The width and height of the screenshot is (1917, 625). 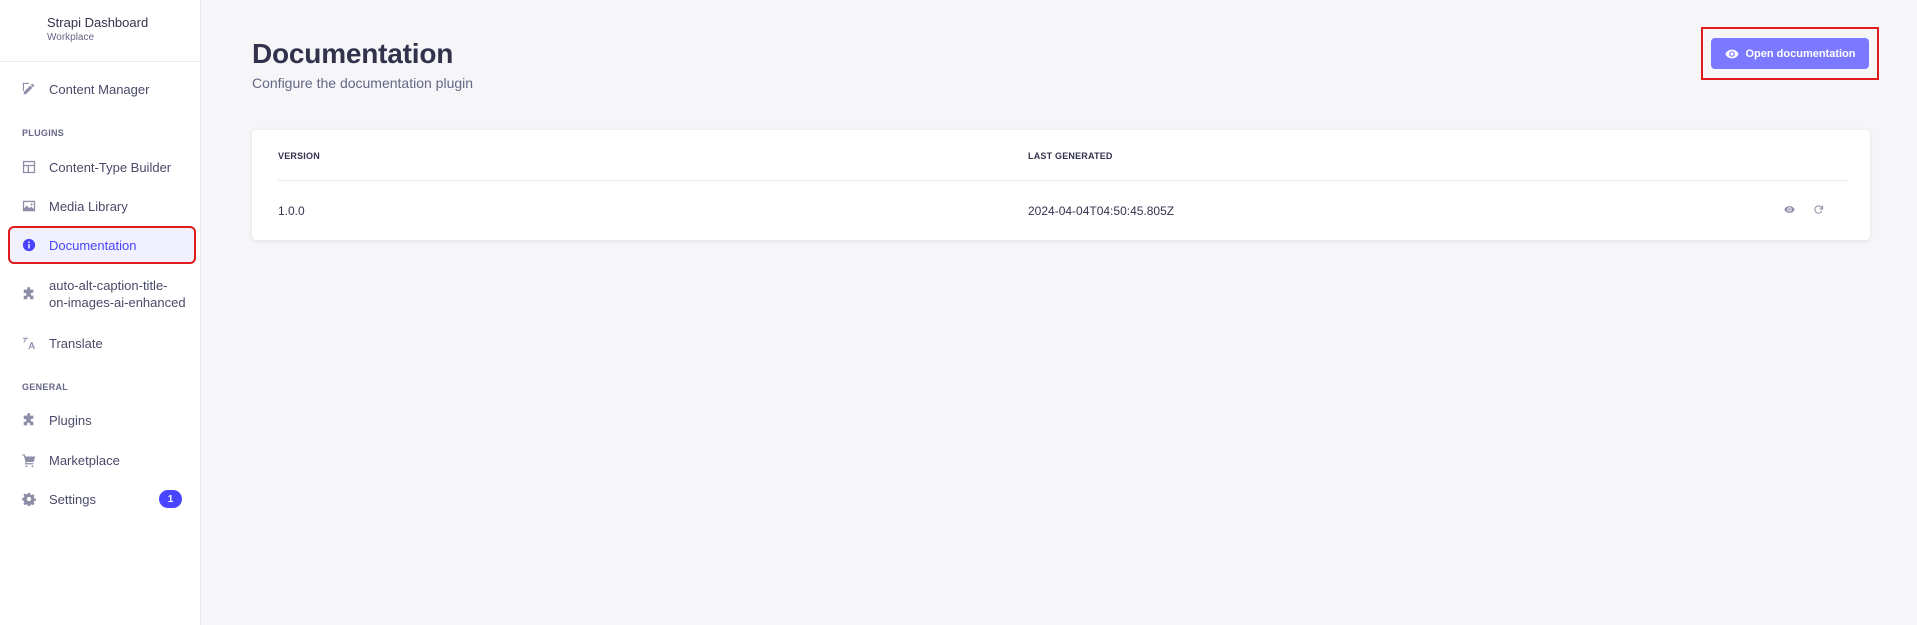 I want to click on sidebar-item-content-type-builder: Content-Type Builder, so click(x=102, y=167).